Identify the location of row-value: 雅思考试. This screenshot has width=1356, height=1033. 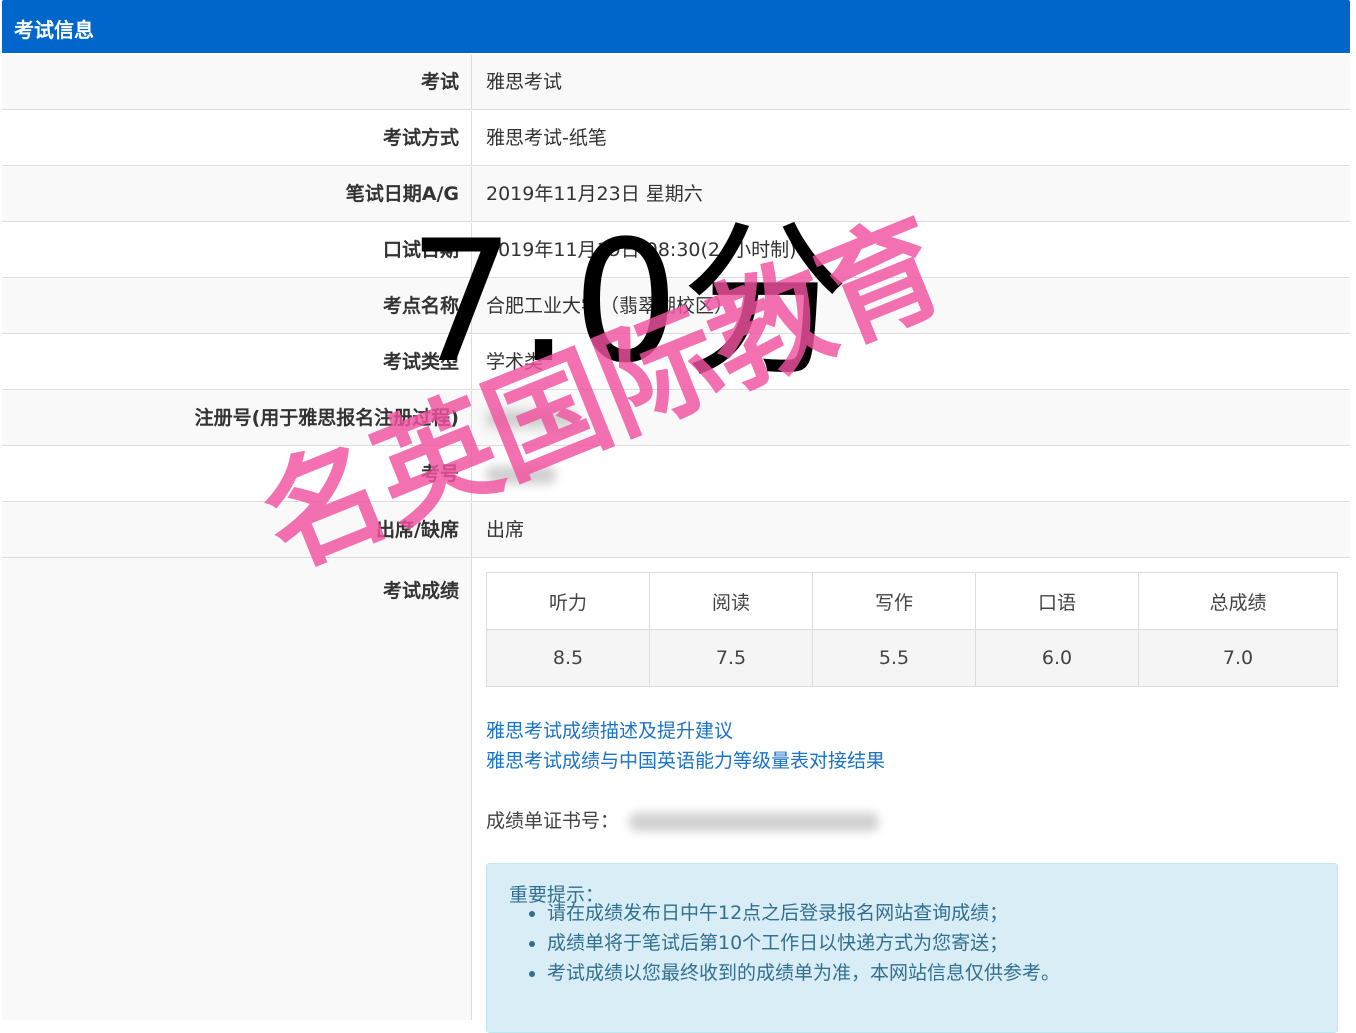
(524, 82).